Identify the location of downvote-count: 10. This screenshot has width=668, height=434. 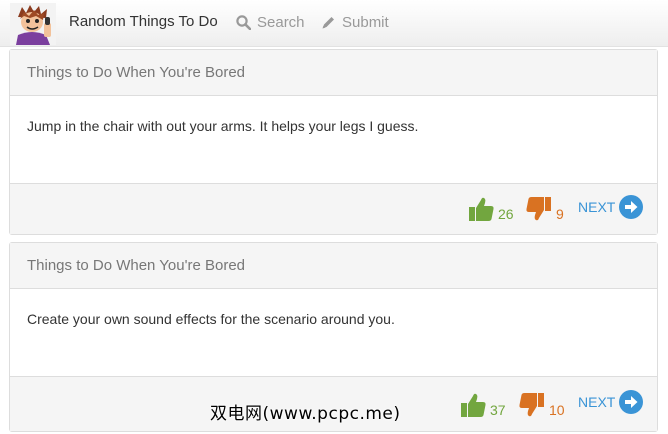
(557, 410).